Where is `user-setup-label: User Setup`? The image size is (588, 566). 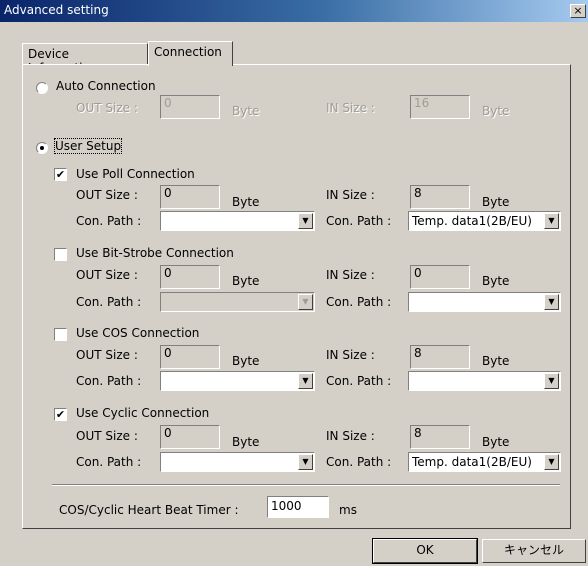 user-setup-label: User Setup is located at coordinates (88, 146).